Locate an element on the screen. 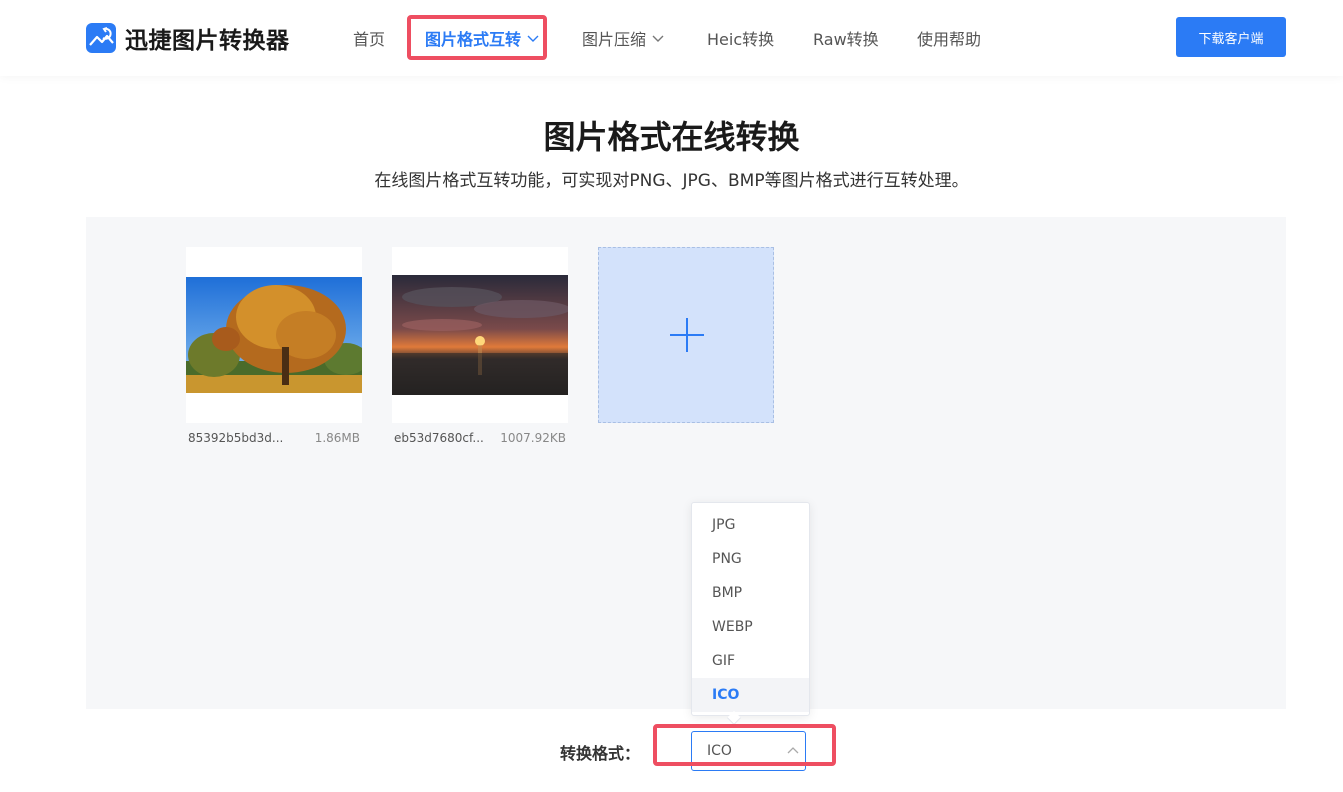  nav-item-compress: 图片压缩 is located at coordinates (623, 38).